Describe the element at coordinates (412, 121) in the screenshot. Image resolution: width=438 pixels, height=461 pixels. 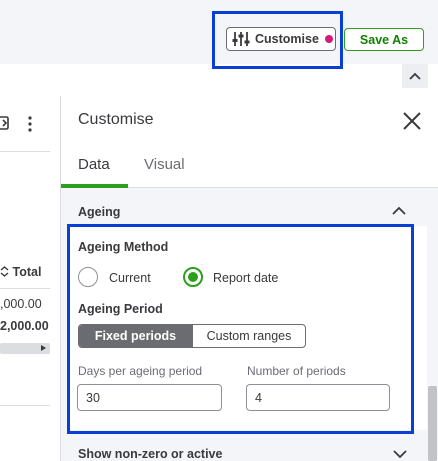
I see `close-icon` at that location.